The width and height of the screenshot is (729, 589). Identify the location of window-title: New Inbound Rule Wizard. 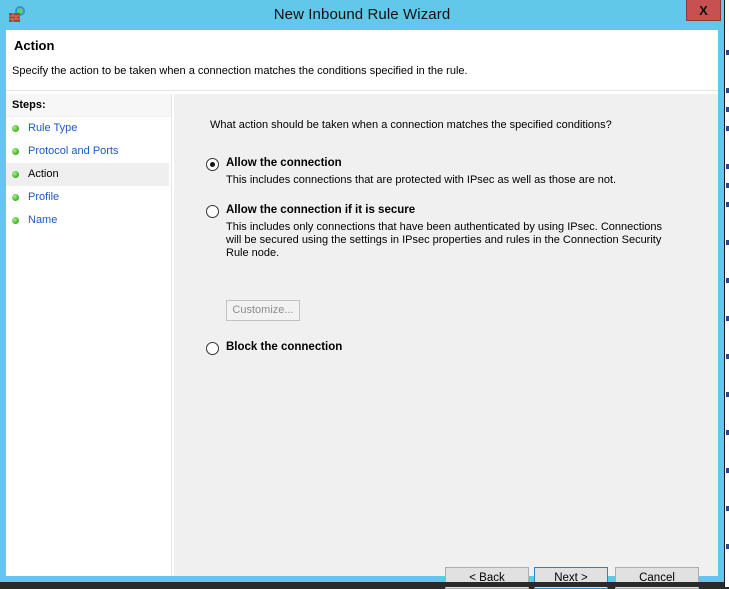
(362, 14).